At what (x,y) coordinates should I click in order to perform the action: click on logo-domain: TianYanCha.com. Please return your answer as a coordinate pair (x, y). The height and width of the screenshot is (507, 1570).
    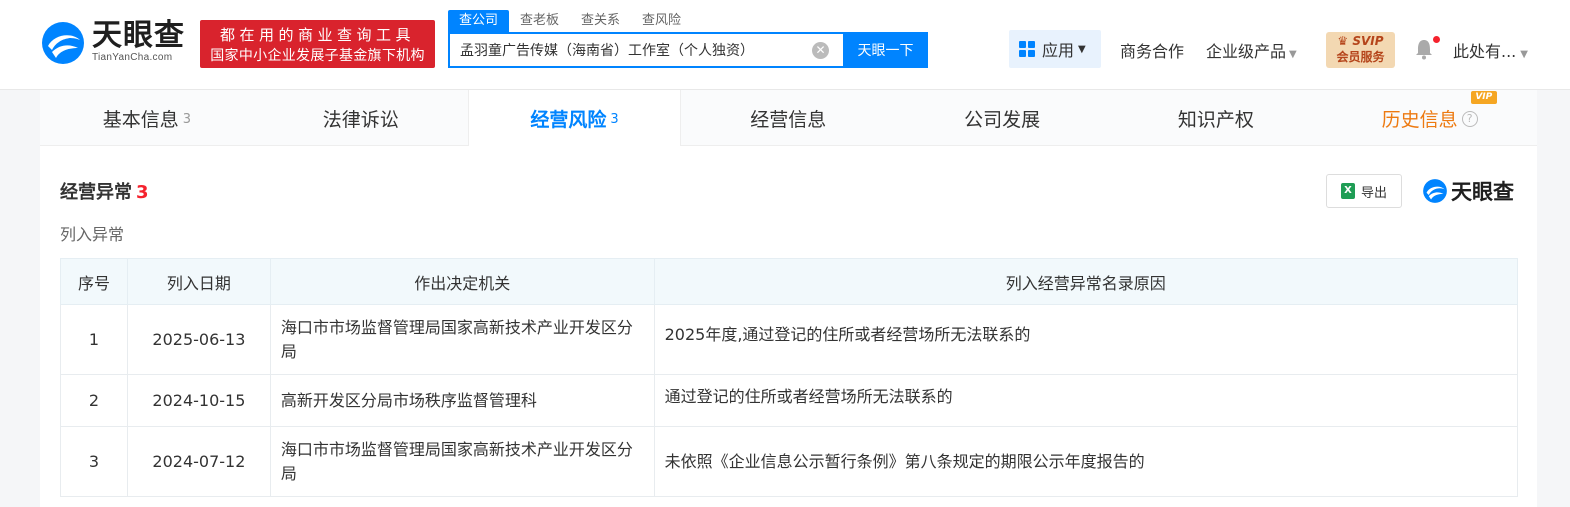
    Looking at the image, I should click on (132, 57).